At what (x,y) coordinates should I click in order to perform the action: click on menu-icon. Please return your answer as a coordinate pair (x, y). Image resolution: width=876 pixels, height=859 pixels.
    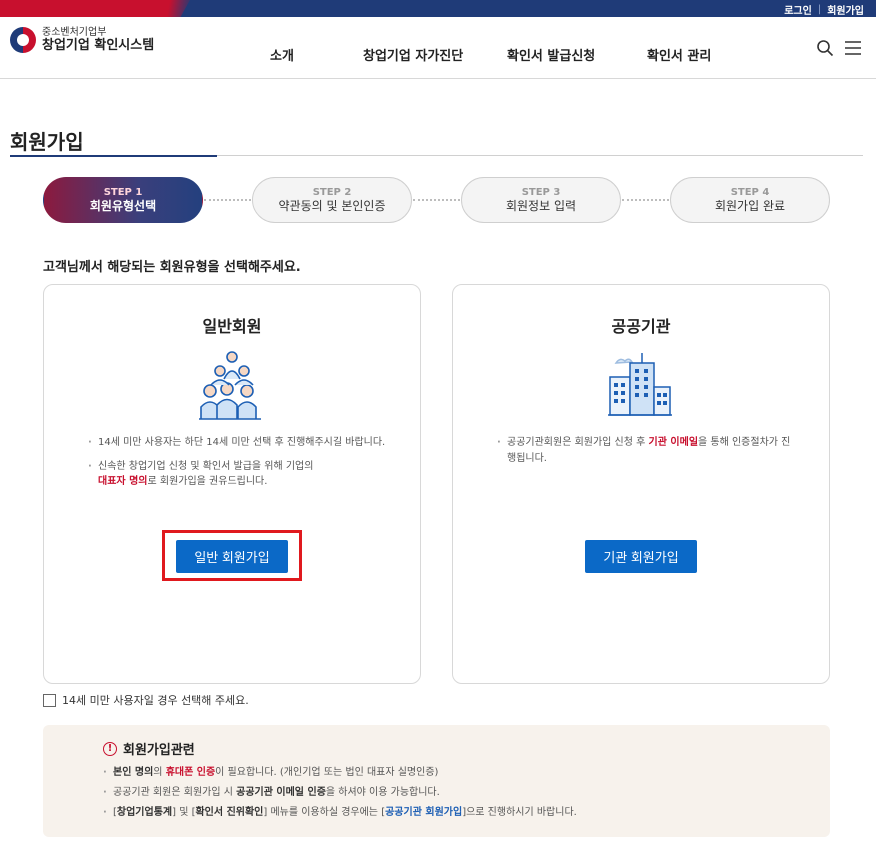
    Looking at the image, I should click on (853, 48).